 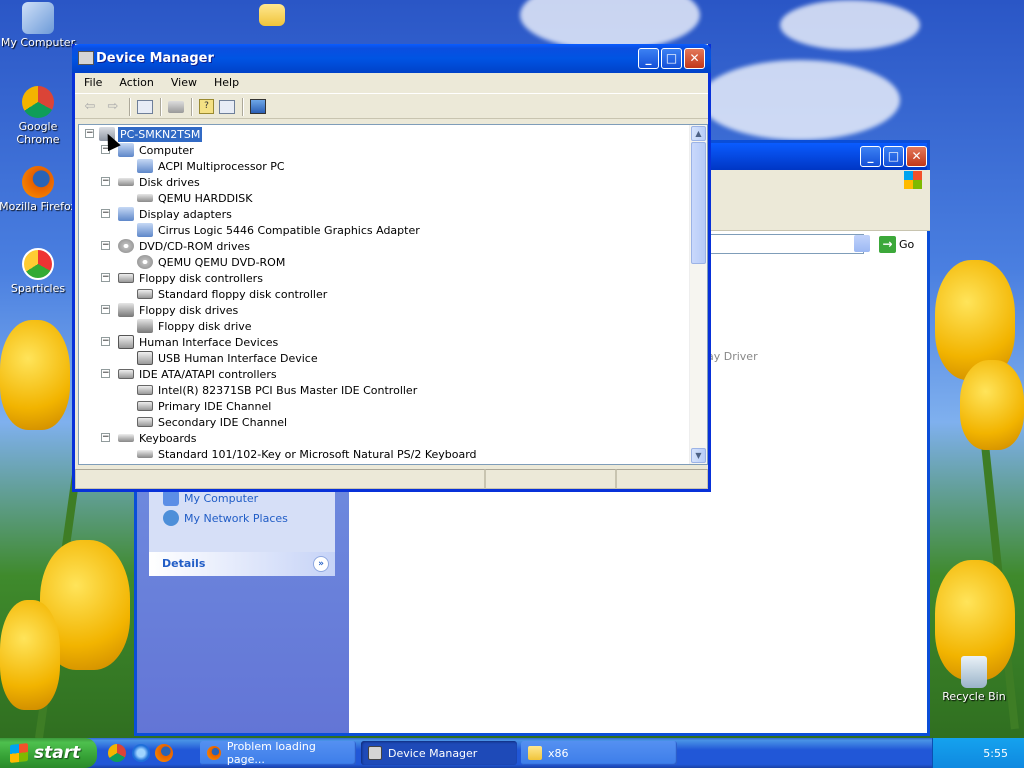 I want to click on window-title: Device Manager, so click(x=155, y=58).